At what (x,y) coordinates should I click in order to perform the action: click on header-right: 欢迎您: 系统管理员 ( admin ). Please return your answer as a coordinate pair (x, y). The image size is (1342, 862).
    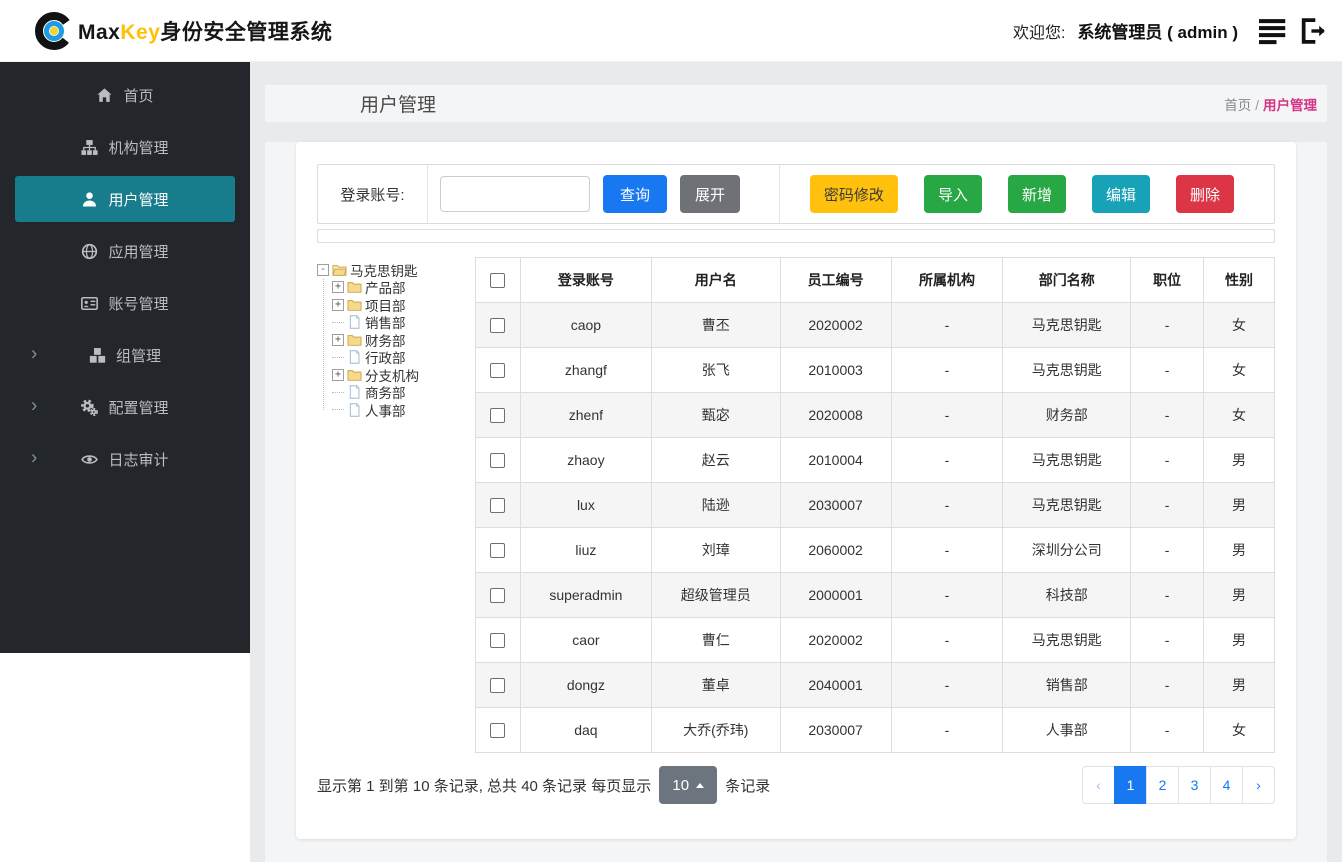
    Looking at the image, I should click on (1170, 31).